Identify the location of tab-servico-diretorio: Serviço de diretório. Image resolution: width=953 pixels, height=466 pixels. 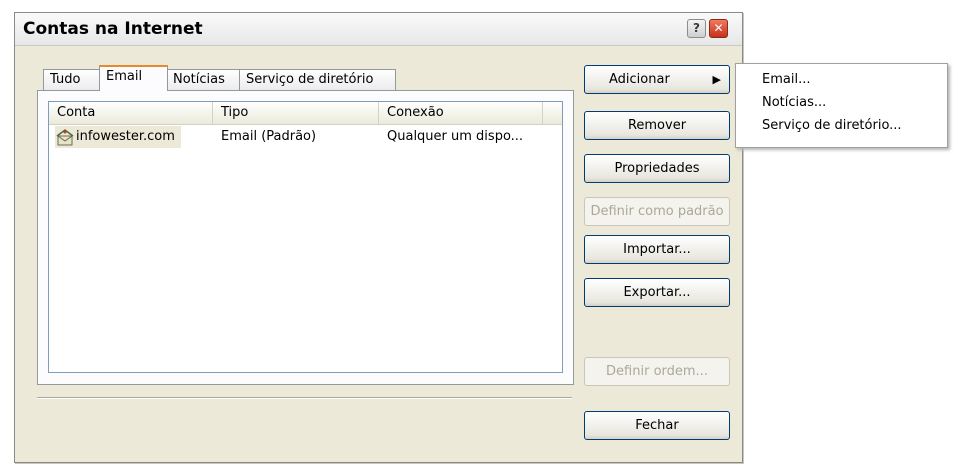
(317, 79).